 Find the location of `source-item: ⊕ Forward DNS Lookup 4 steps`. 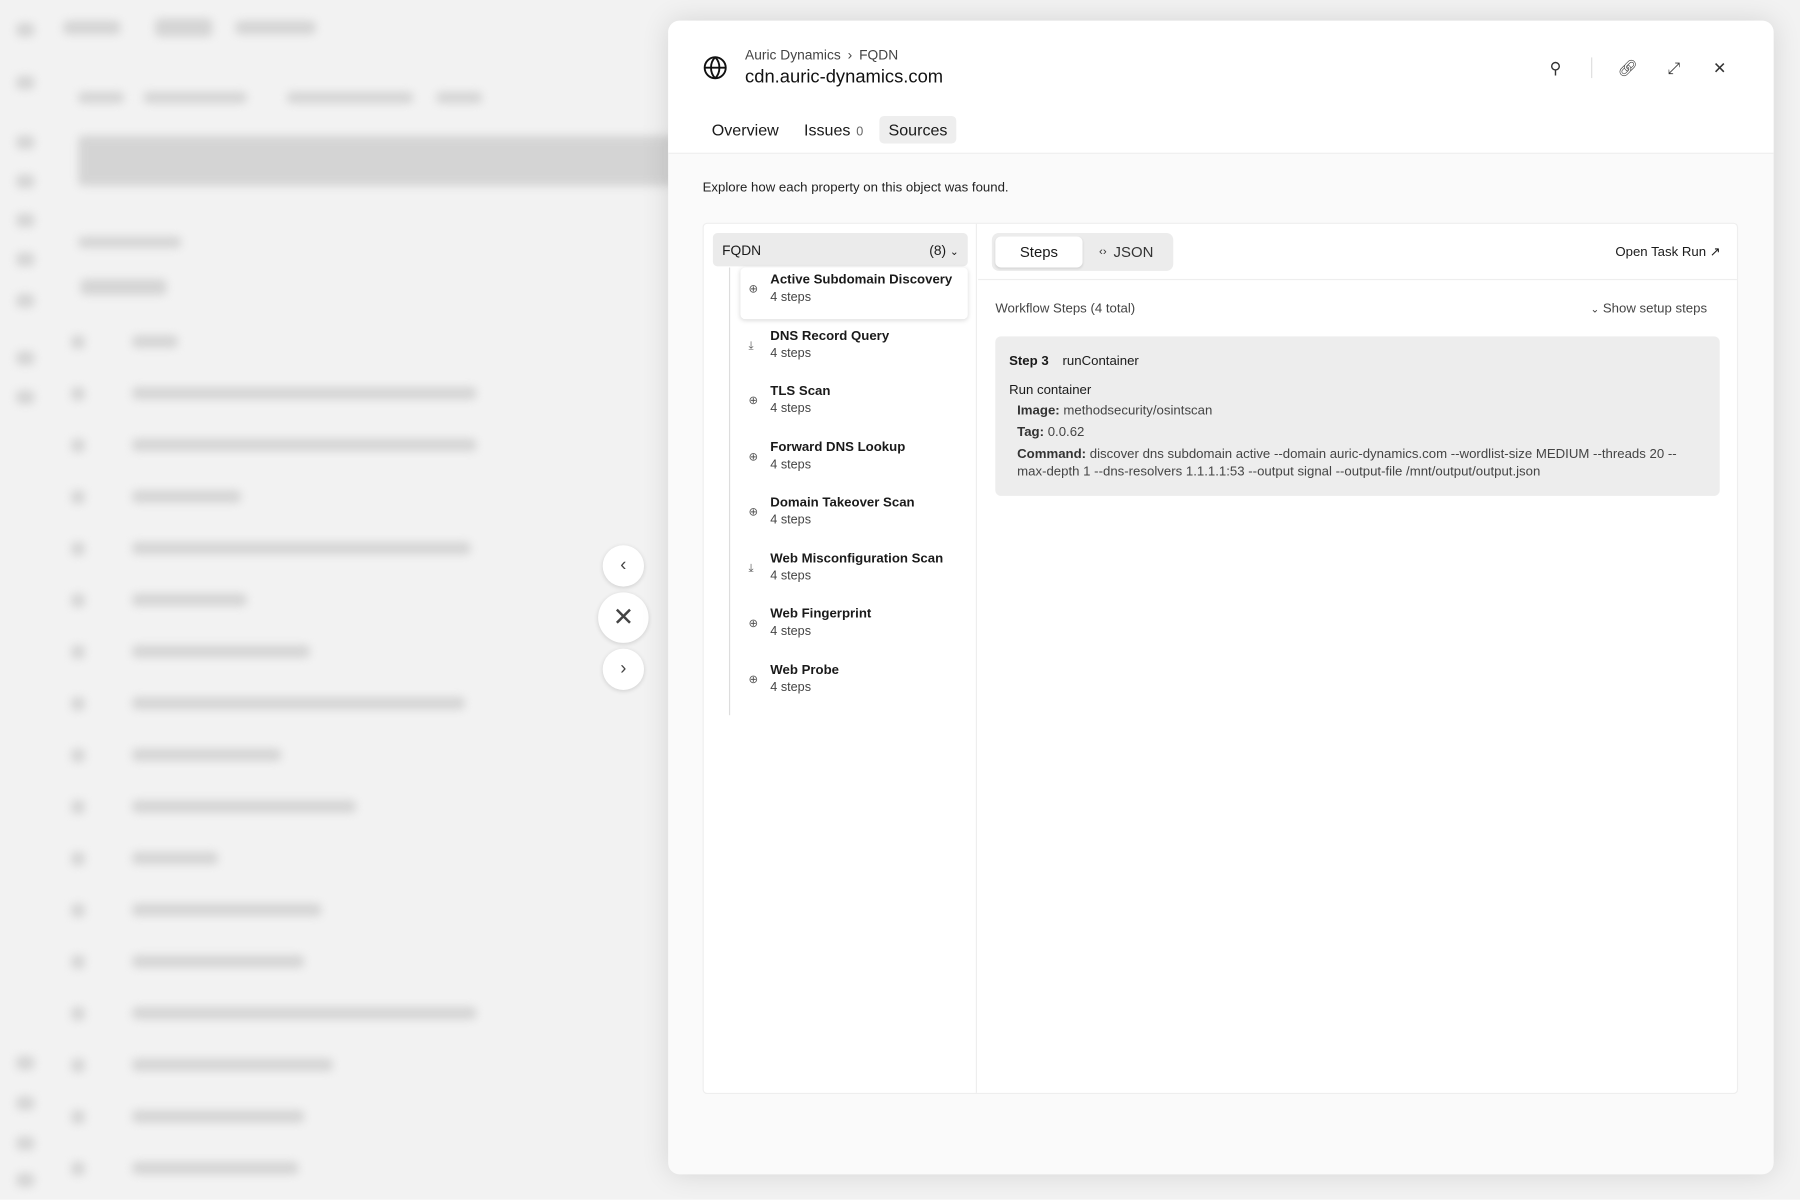

source-item: ⊕ Forward DNS Lookup 4 steps is located at coordinates (853, 461).